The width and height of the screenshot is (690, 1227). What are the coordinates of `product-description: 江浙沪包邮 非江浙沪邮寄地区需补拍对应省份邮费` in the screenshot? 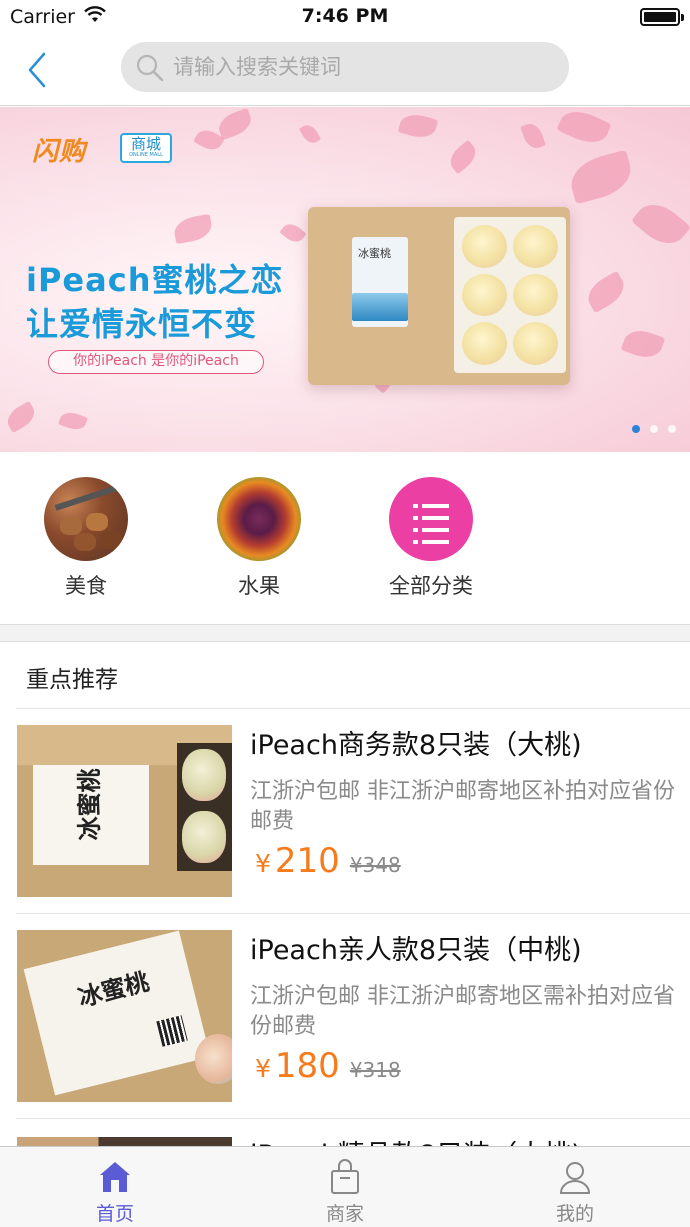 It's located at (462, 1011).